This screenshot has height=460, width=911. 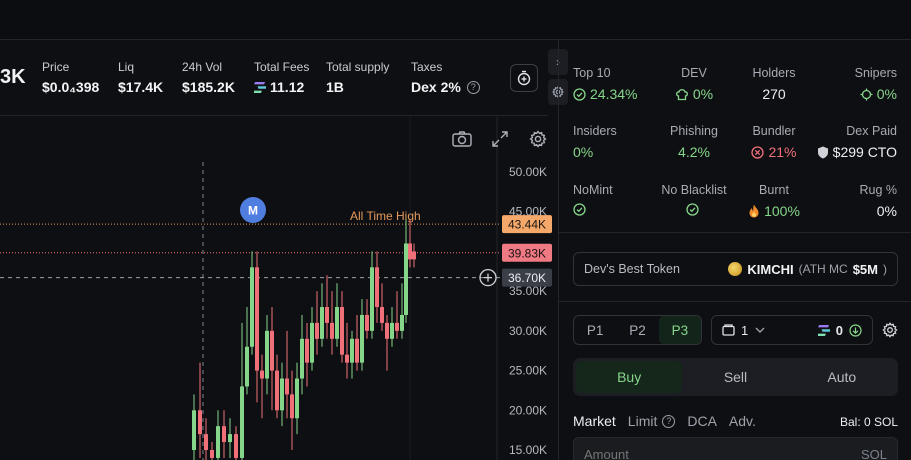 I want to click on preset-p3: P3, so click(x=679, y=330).